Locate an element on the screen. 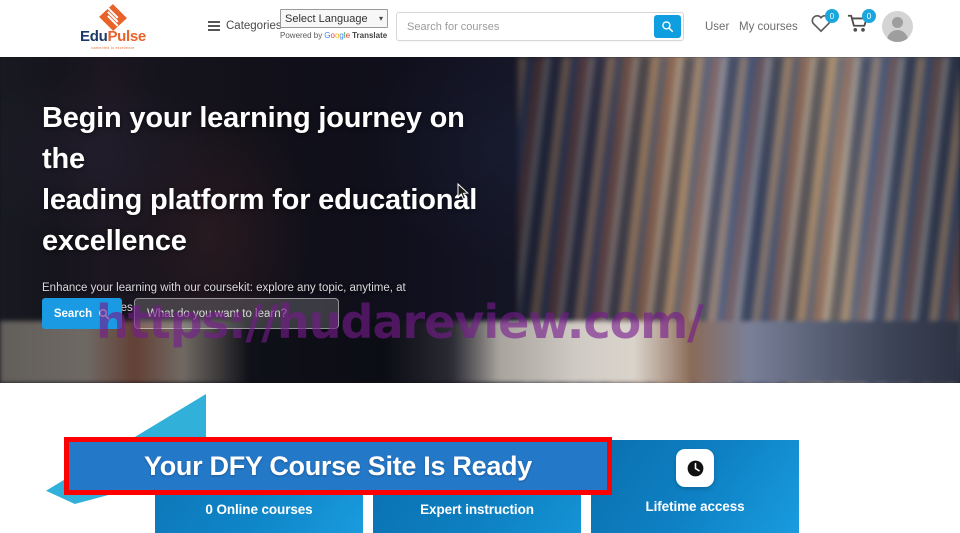 Image resolution: width=960 pixels, height=533 pixels. feature-card: Lifetime access is located at coordinates (695, 486).